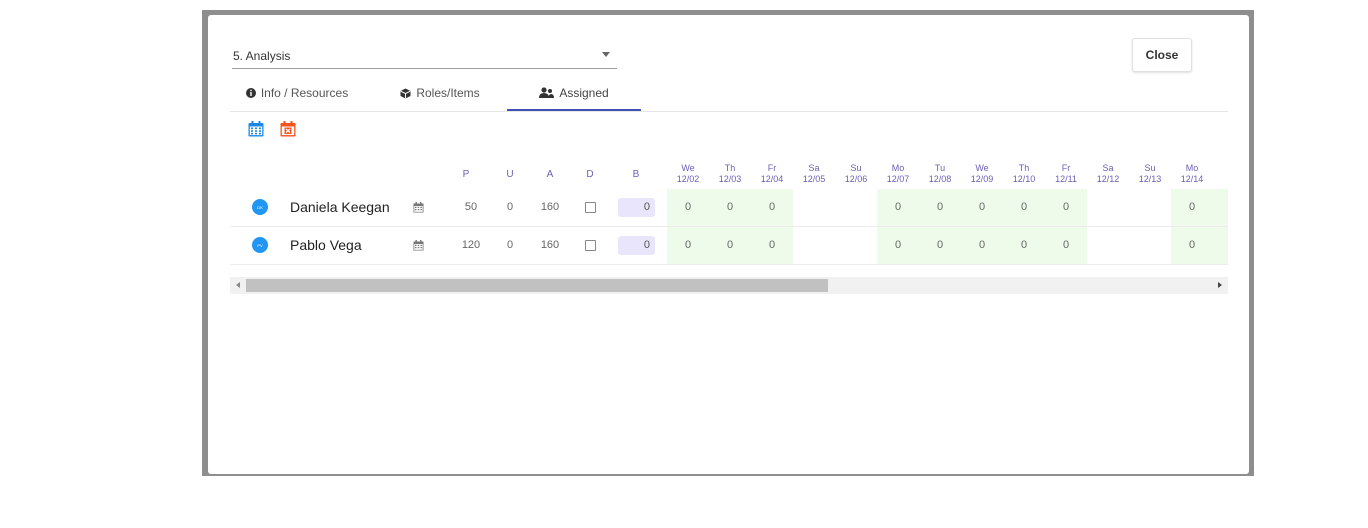  I want to click on day-column-header: Th 12/03, so click(730, 174).